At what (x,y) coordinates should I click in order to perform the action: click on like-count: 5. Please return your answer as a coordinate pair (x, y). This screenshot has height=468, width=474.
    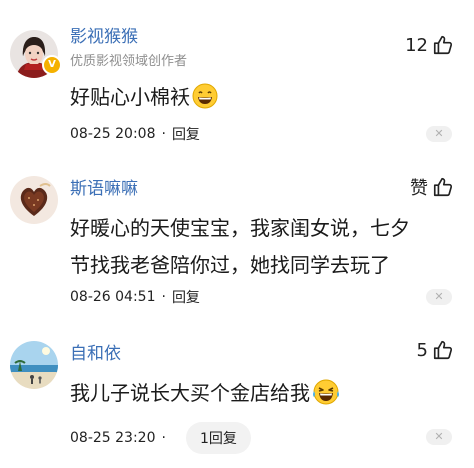
    Looking at the image, I should click on (422, 350).